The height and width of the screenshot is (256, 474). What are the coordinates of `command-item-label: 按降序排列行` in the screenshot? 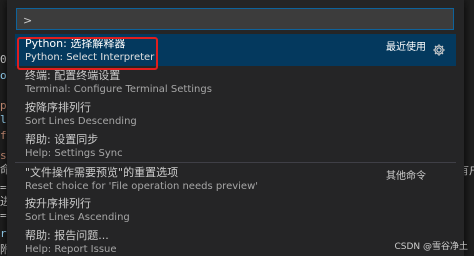 It's located at (58, 107).